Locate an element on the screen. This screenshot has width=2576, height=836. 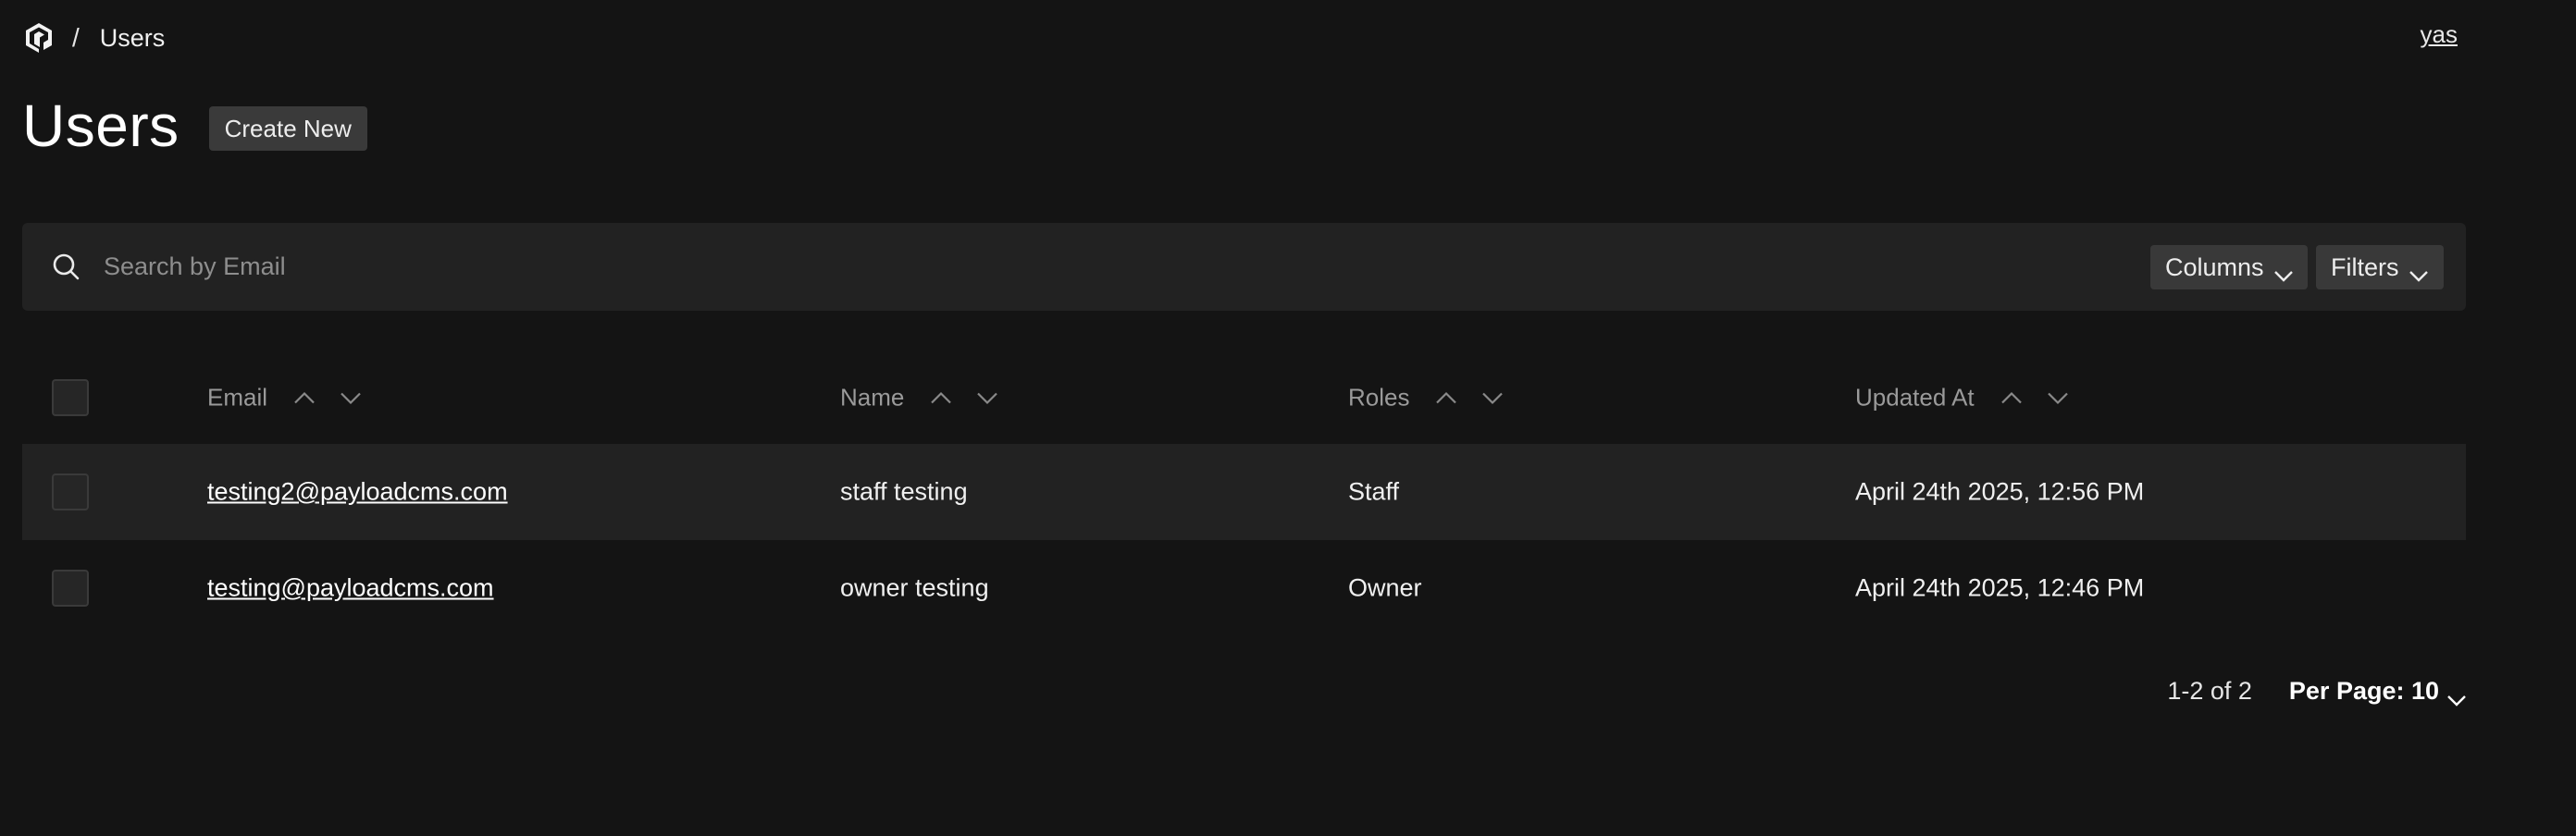
columns-toggle-button: Columns is located at coordinates (2229, 267).